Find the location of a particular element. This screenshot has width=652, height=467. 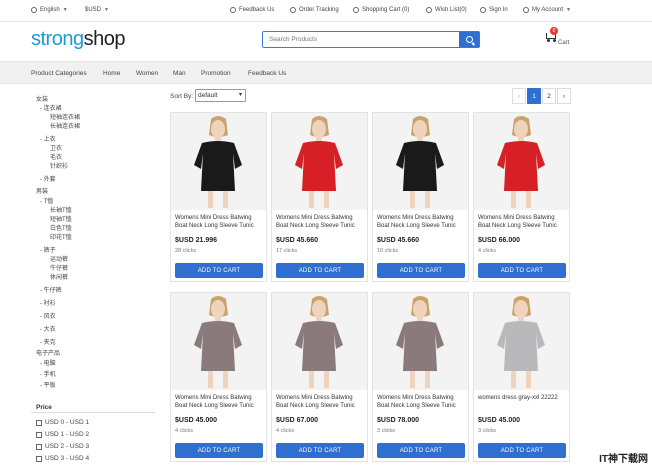

product-title: womens dress gray-xxl 22222 is located at coordinates (523, 402).